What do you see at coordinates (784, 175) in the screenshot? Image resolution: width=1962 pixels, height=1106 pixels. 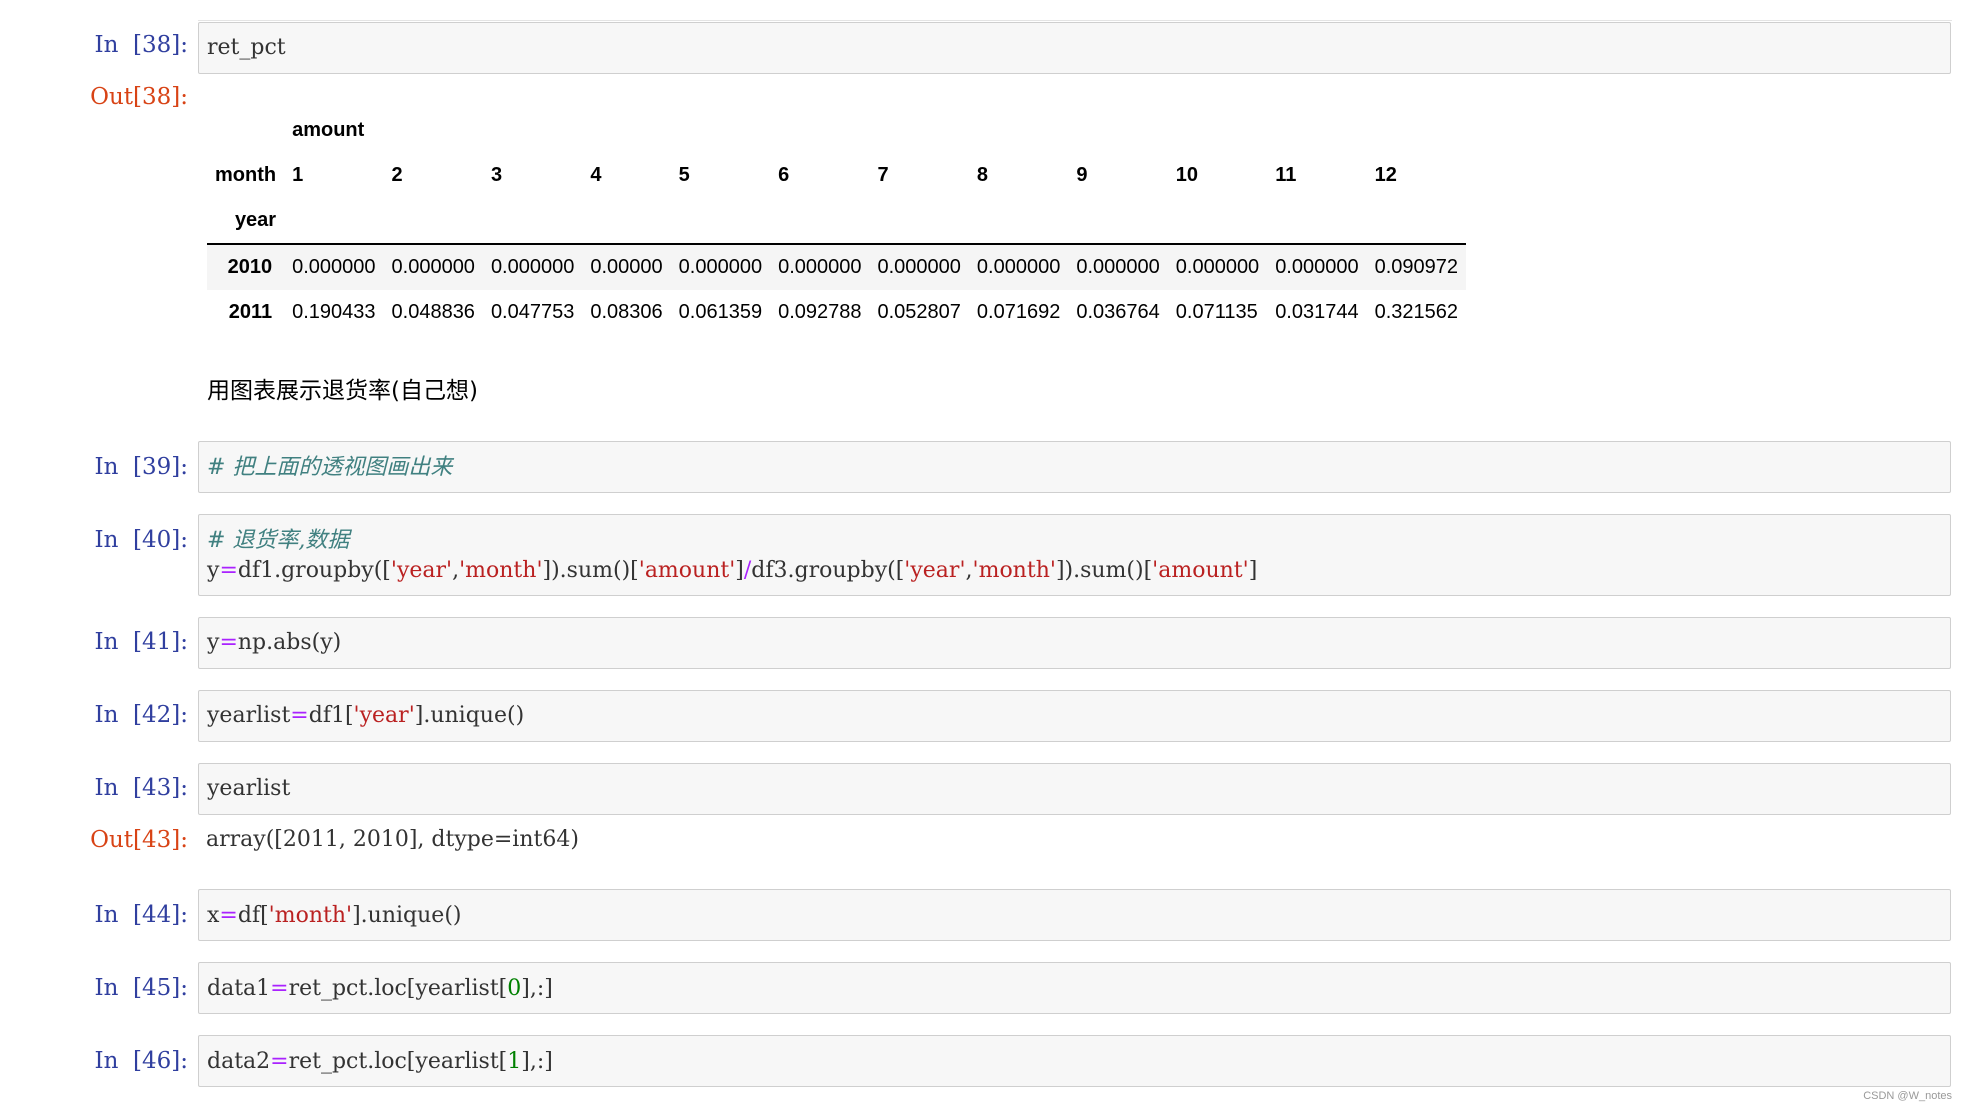 I see `column-header: 6` at bounding box center [784, 175].